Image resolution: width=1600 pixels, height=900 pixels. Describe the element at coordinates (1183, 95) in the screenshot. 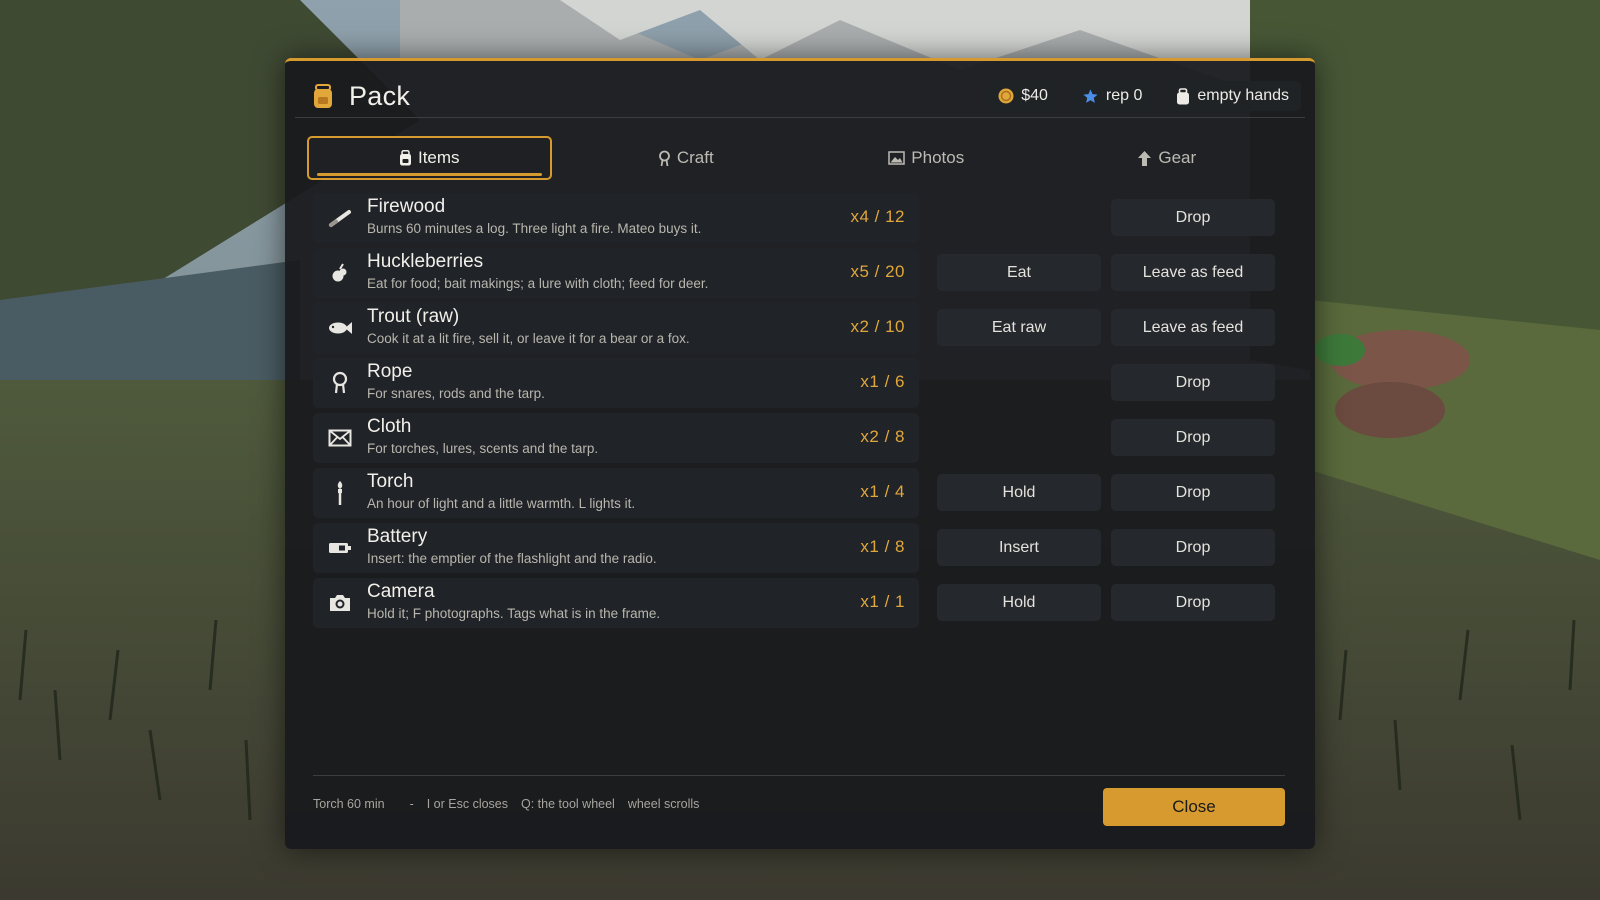

I see `hand-bag-icon` at that location.